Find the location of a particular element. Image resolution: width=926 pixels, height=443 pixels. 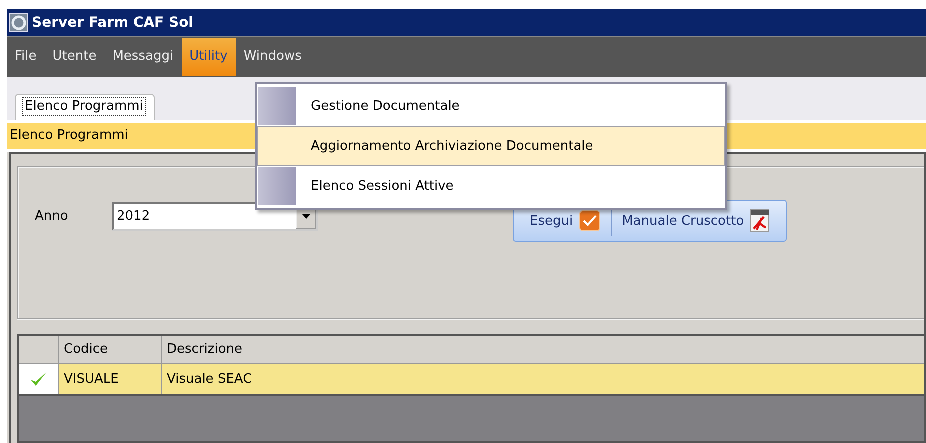

column-header: Codice is located at coordinates (110, 349).